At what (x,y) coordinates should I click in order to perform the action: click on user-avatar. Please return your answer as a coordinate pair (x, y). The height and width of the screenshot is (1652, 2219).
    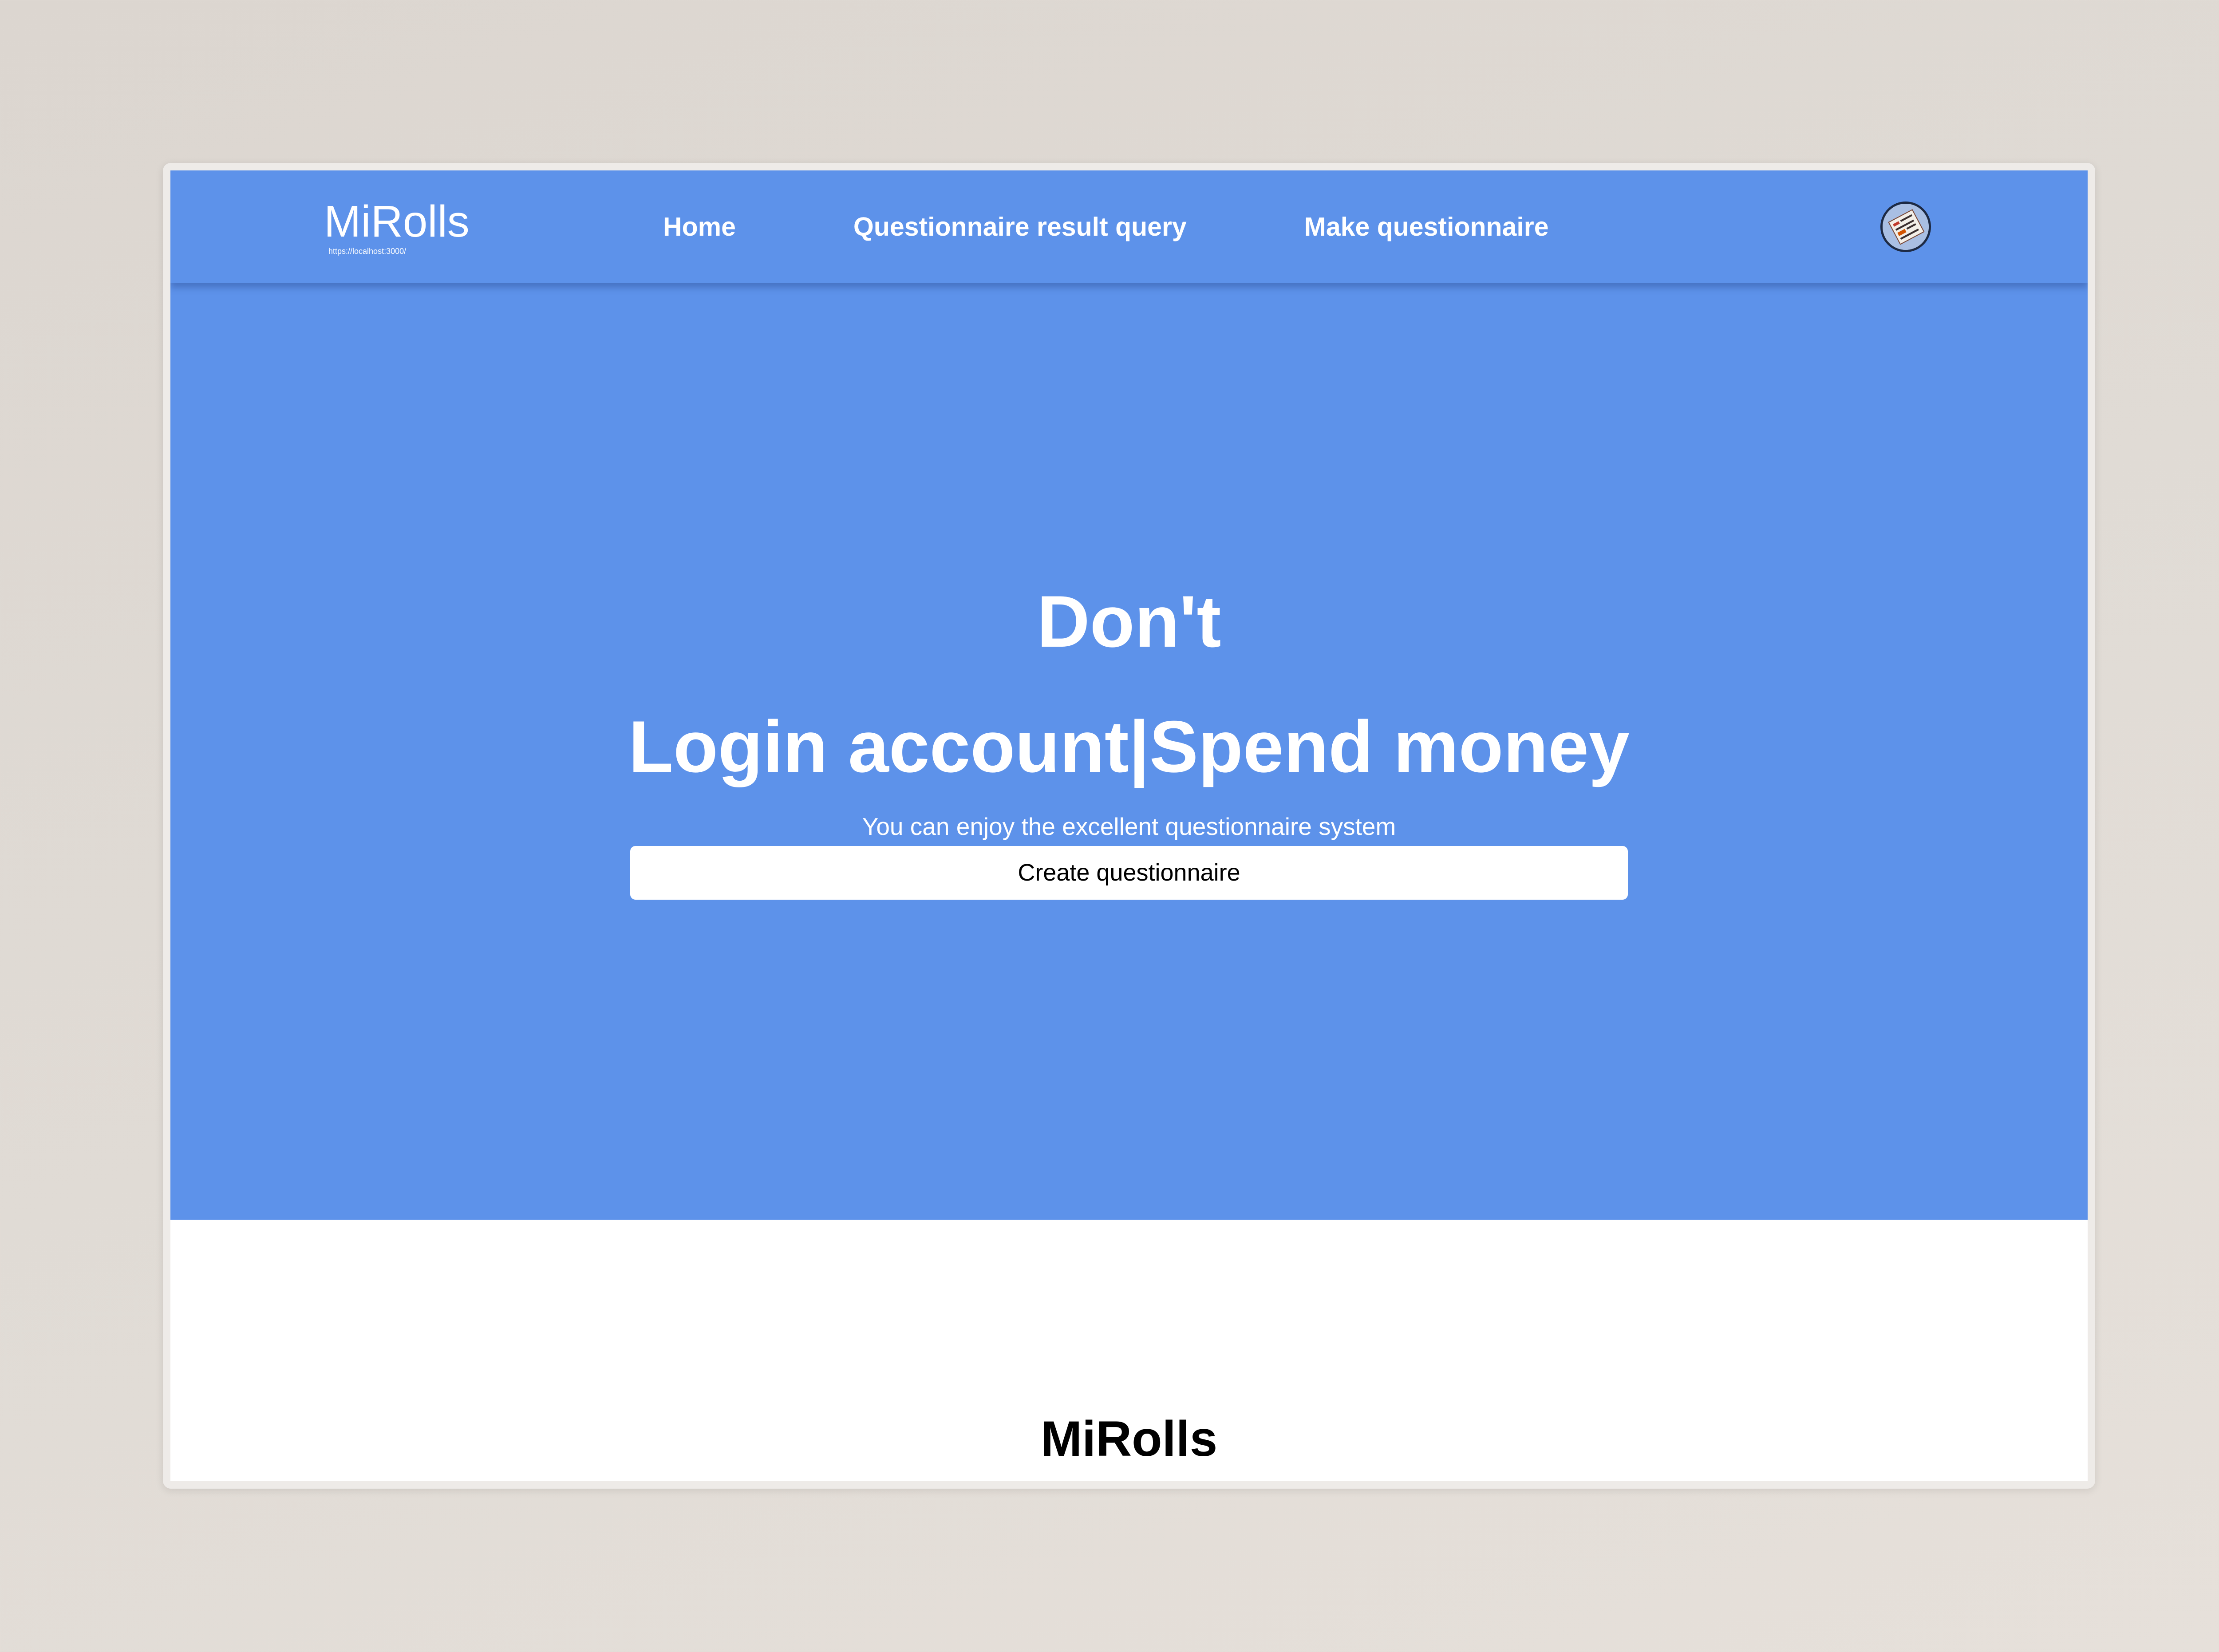
    Looking at the image, I should click on (1905, 227).